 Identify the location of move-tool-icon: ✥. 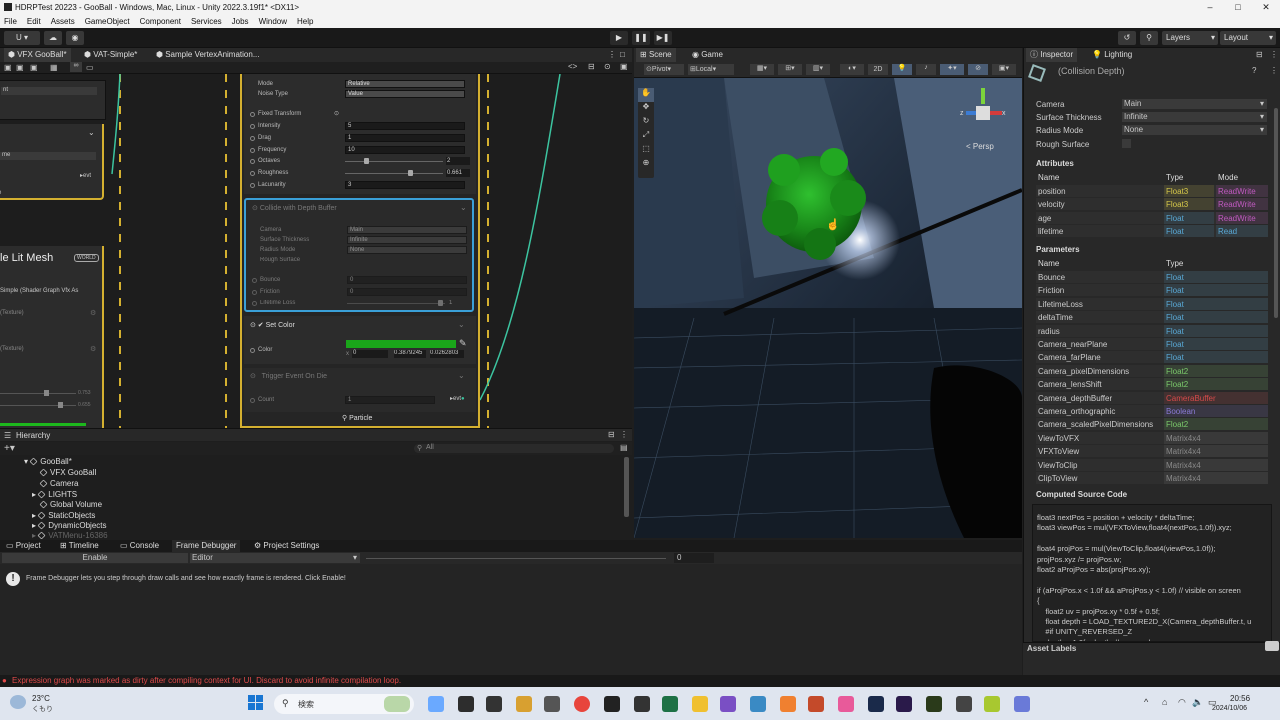
(646, 109).